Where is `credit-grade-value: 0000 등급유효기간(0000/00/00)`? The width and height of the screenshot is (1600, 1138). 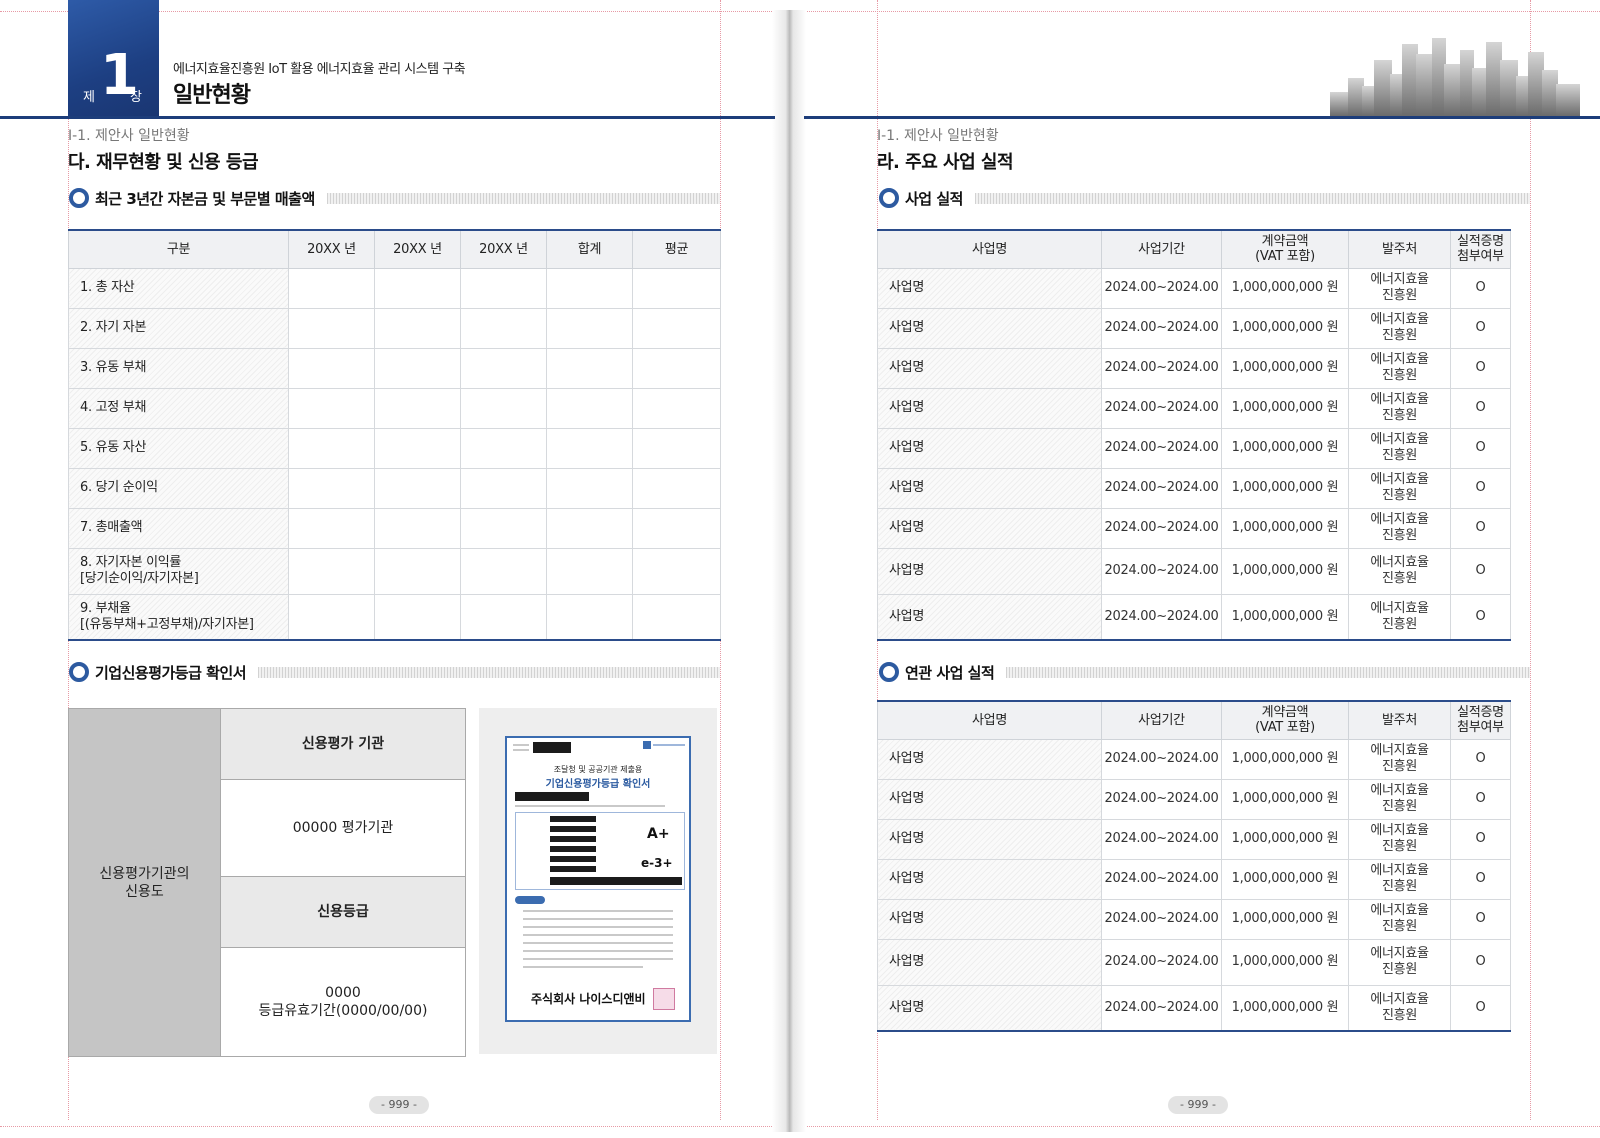
credit-grade-value: 0000 등급유효기간(0000/00/00) is located at coordinates (343, 1002).